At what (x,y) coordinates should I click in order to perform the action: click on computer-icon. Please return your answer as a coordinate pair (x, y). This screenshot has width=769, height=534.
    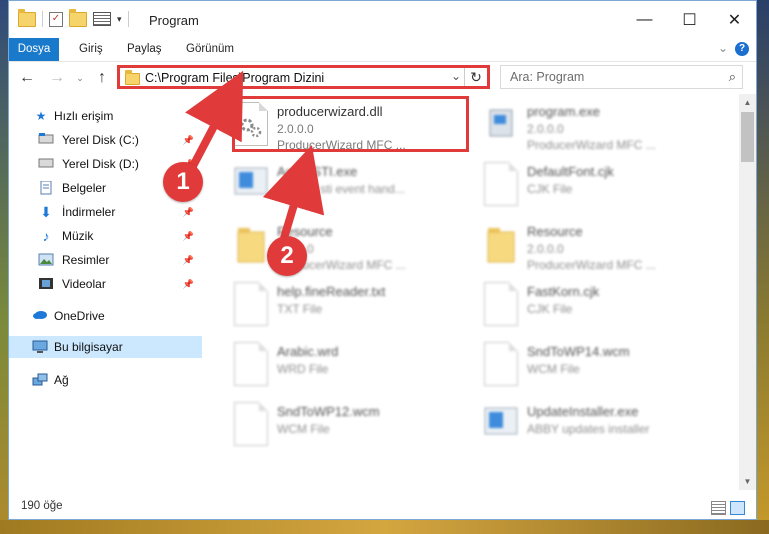
    Looking at the image, I should click on (40, 347).